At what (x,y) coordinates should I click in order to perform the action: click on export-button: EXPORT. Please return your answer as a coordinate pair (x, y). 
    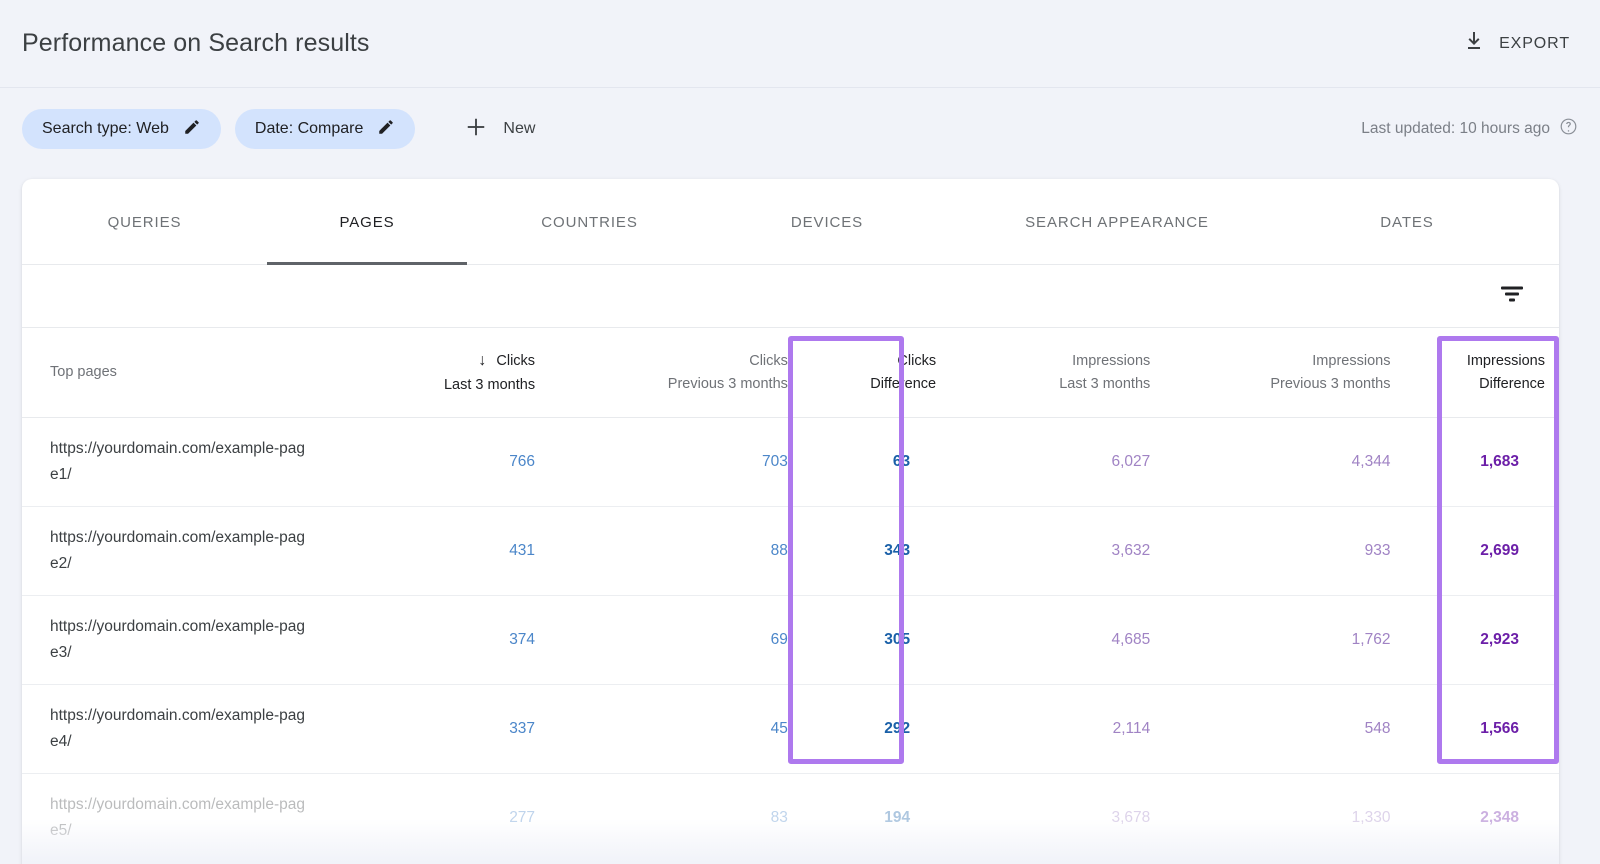
    Looking at the image, I should click on (1516, 43).